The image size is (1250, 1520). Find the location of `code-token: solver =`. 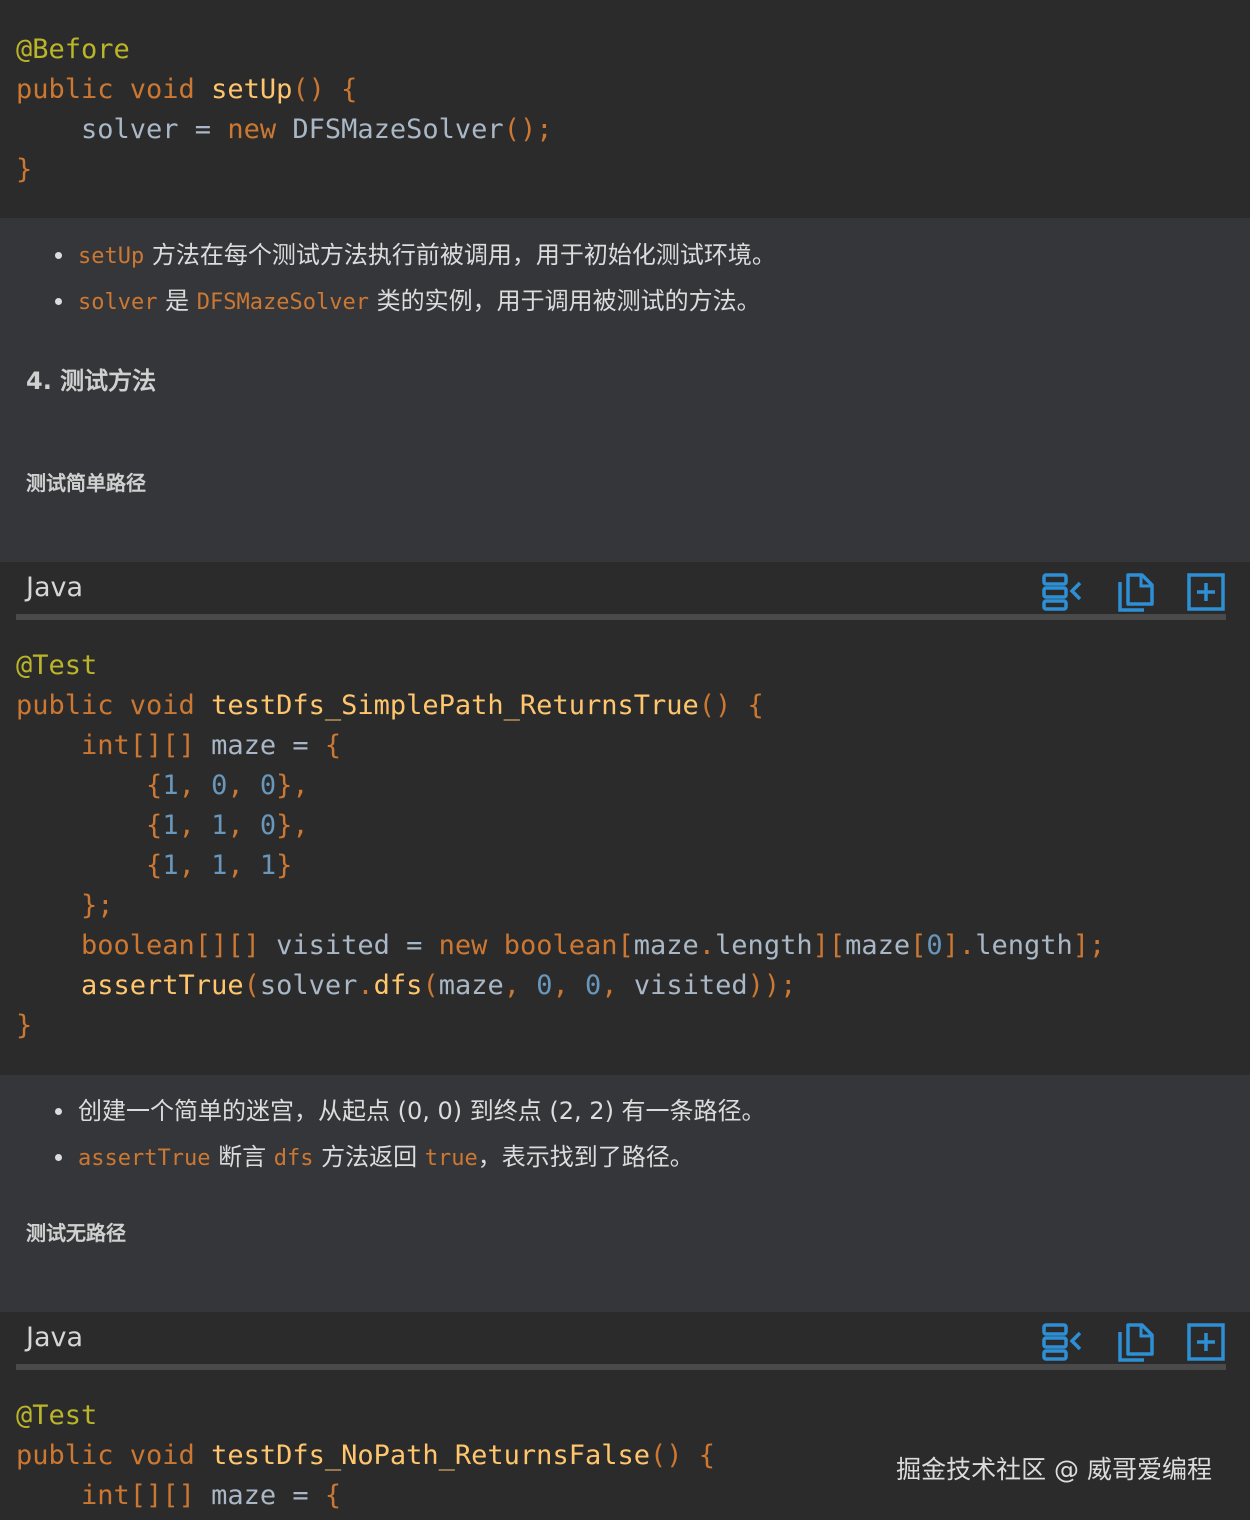

code-token: solver = is located at coordinates (122, 129).